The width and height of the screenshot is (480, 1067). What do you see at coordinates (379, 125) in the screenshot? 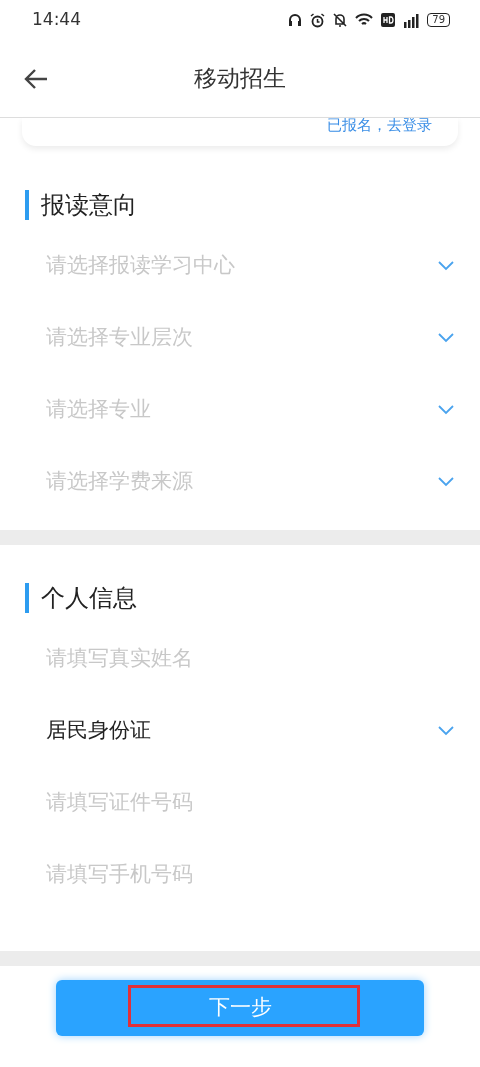
I see `login-link: 已报名，去登录` at bounding box center [379, 125].